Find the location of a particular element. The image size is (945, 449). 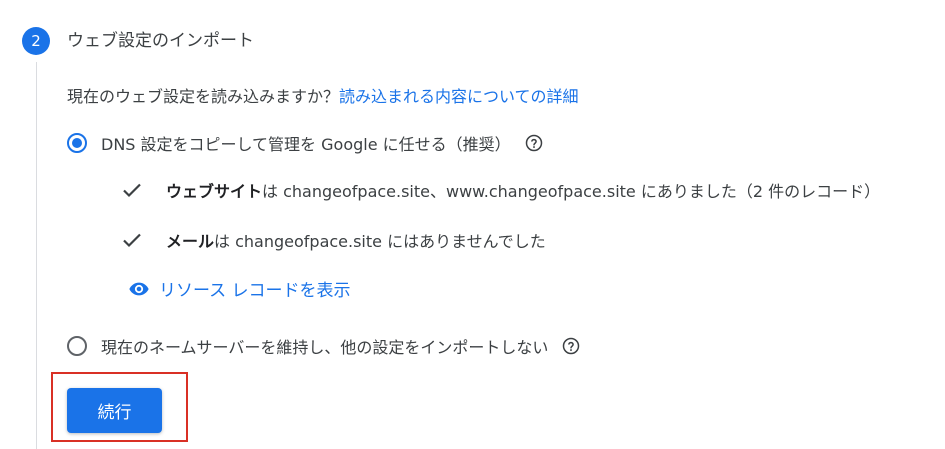

copy-dns-label: DNS 設定をコピーして管理を Google に任せる（推奨） is located at coordinates (306, 144).